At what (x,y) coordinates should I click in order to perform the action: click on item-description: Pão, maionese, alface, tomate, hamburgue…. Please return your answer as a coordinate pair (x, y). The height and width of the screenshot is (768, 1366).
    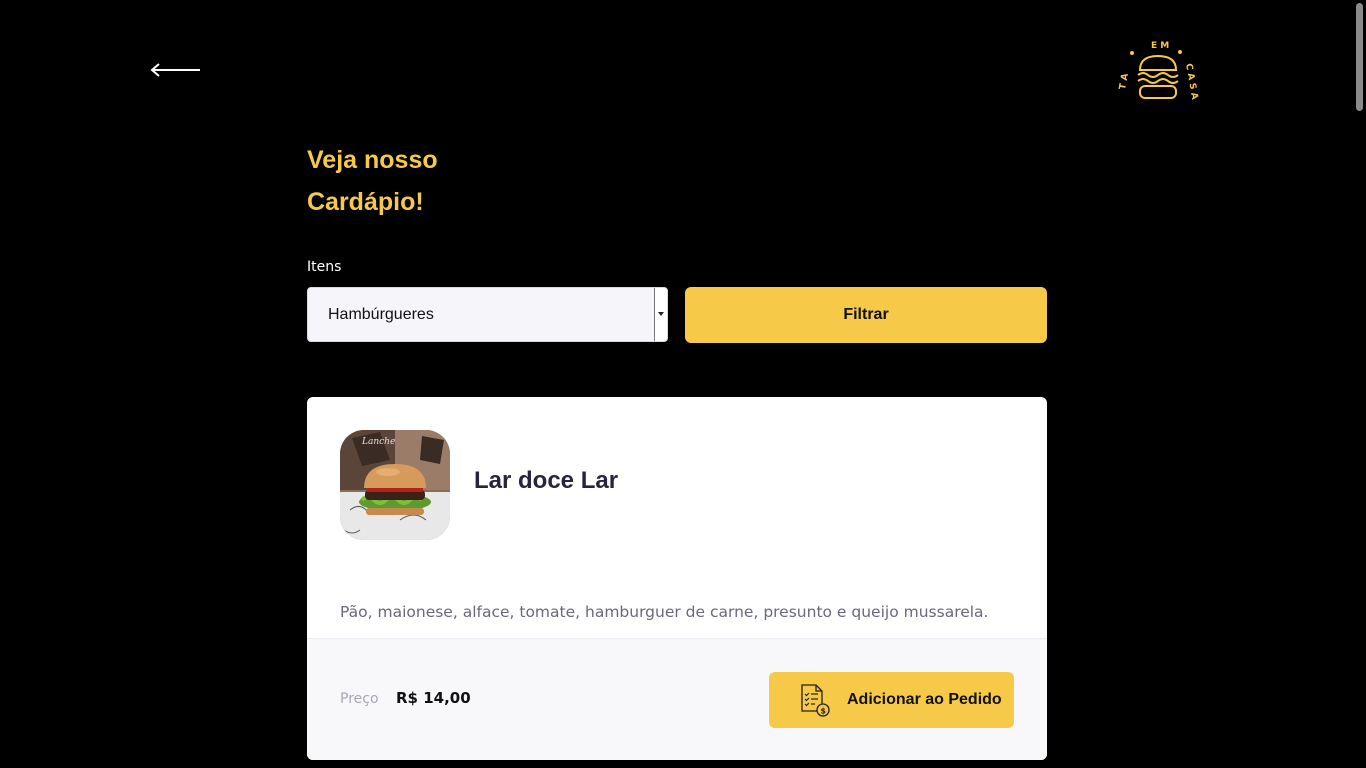
    Looking at the image, I should click on (664, 612).